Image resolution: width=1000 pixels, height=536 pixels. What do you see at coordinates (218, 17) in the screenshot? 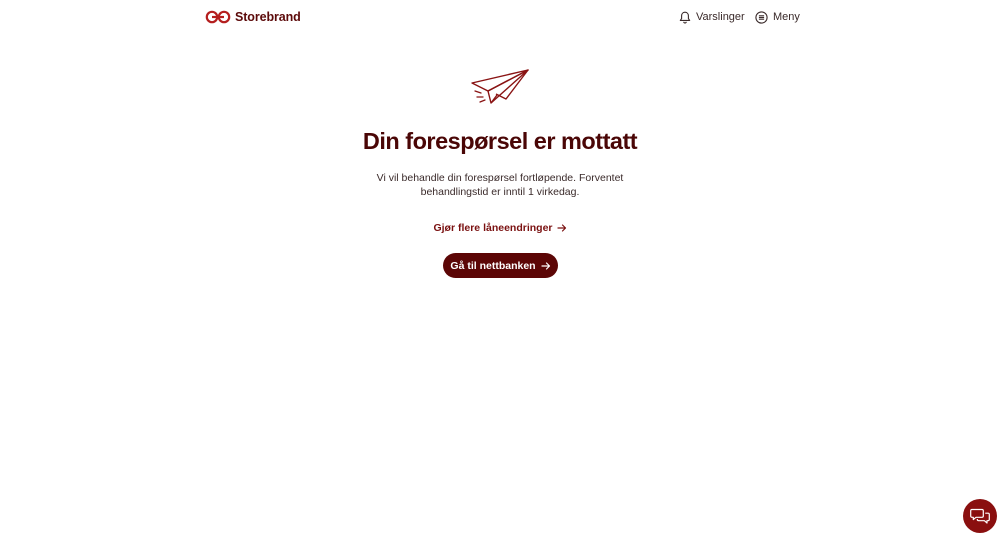
I see `storebrand-logo-icon` at bounding box center [218, 17].